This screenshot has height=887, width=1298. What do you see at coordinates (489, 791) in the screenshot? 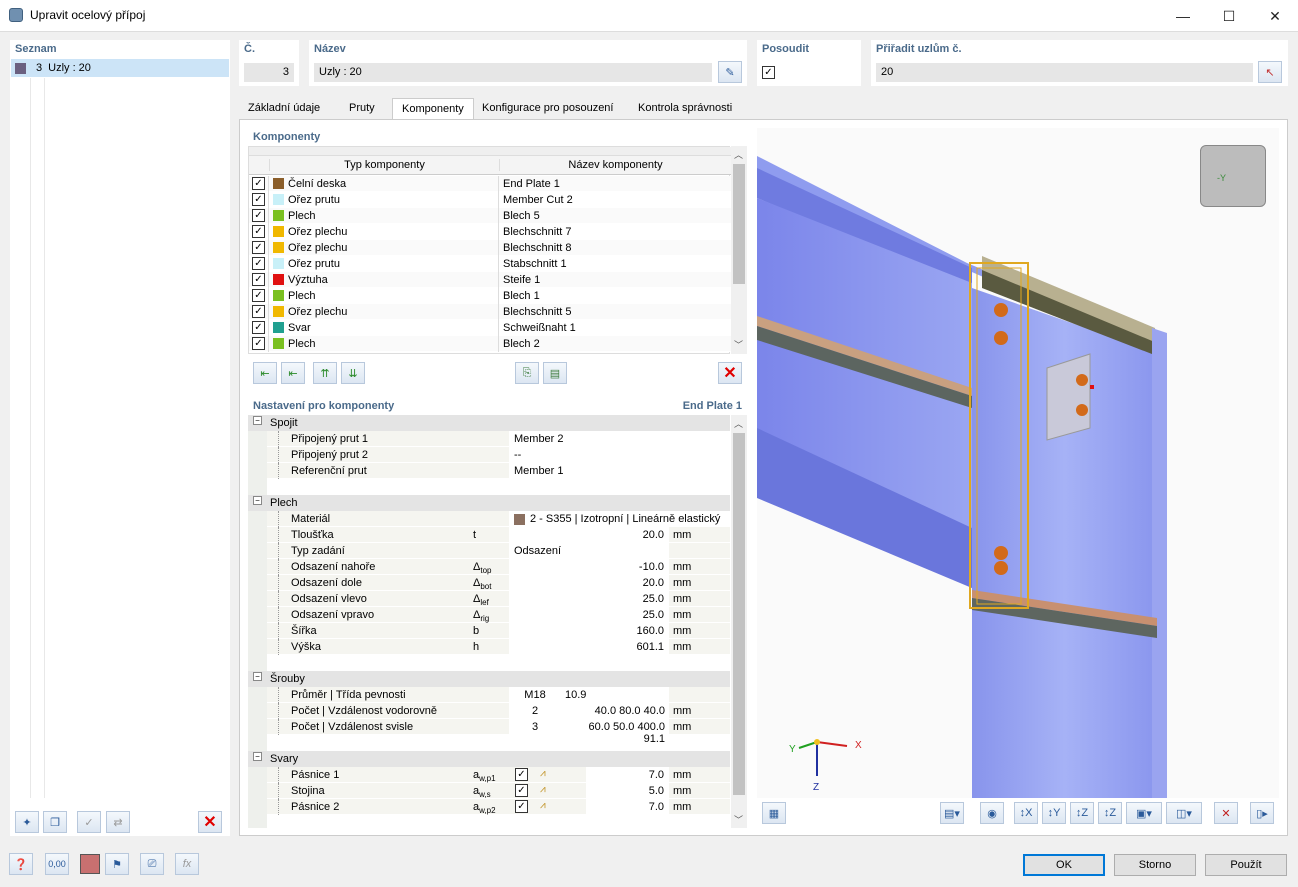
I see `property-row: Stojina aw,s ✓ ⩘ 5.0 mm` at bounding box center [489, 791].